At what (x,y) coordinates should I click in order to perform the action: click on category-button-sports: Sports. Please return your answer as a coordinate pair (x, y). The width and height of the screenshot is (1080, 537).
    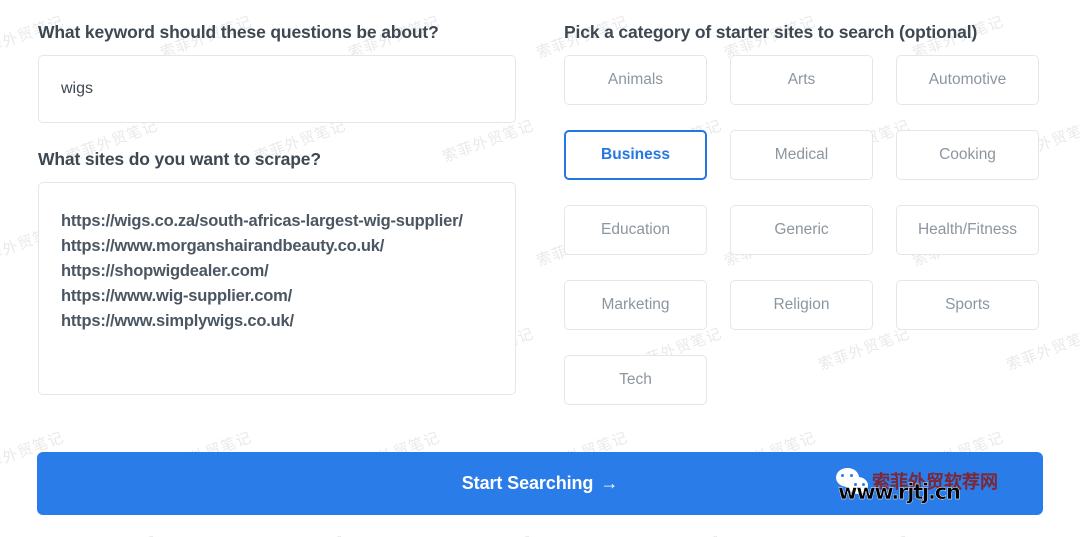
    Looking at the image, I should click on (967, 305).